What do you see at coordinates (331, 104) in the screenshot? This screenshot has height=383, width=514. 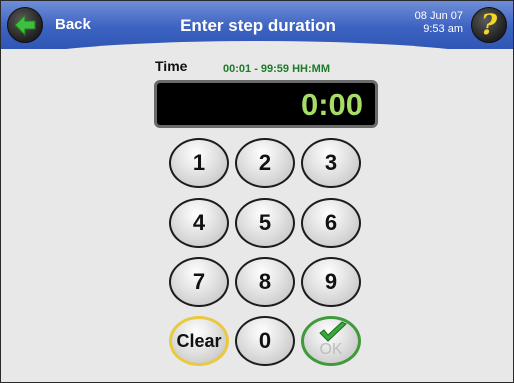 I see `time-value: 0:00` at bounding box center [331, 104].